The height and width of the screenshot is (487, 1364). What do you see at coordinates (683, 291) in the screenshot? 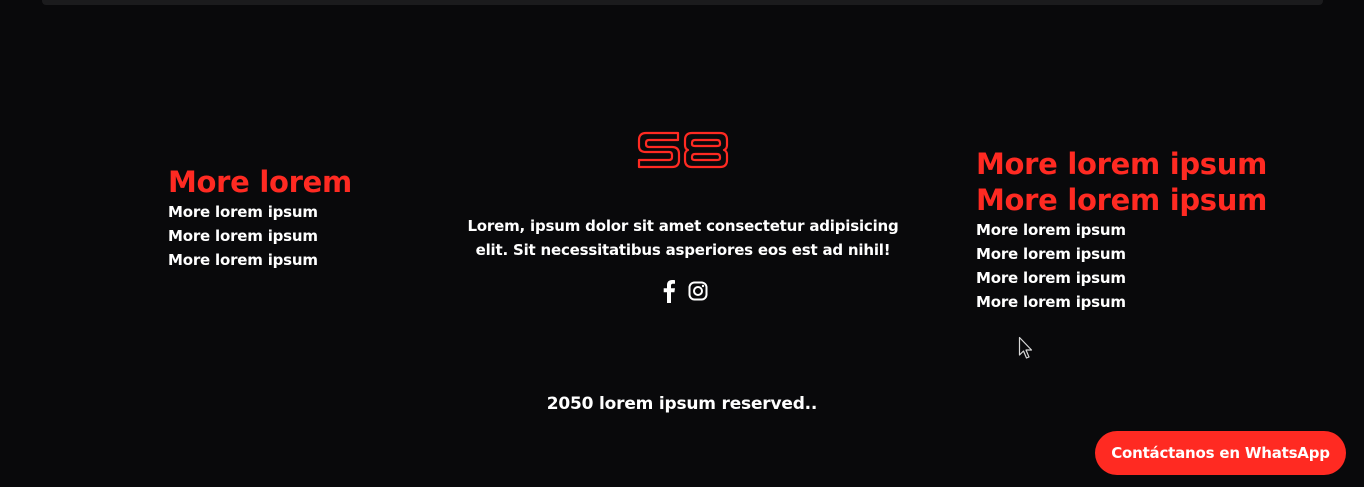
I see `social-links` at bounding box center [683, 291].